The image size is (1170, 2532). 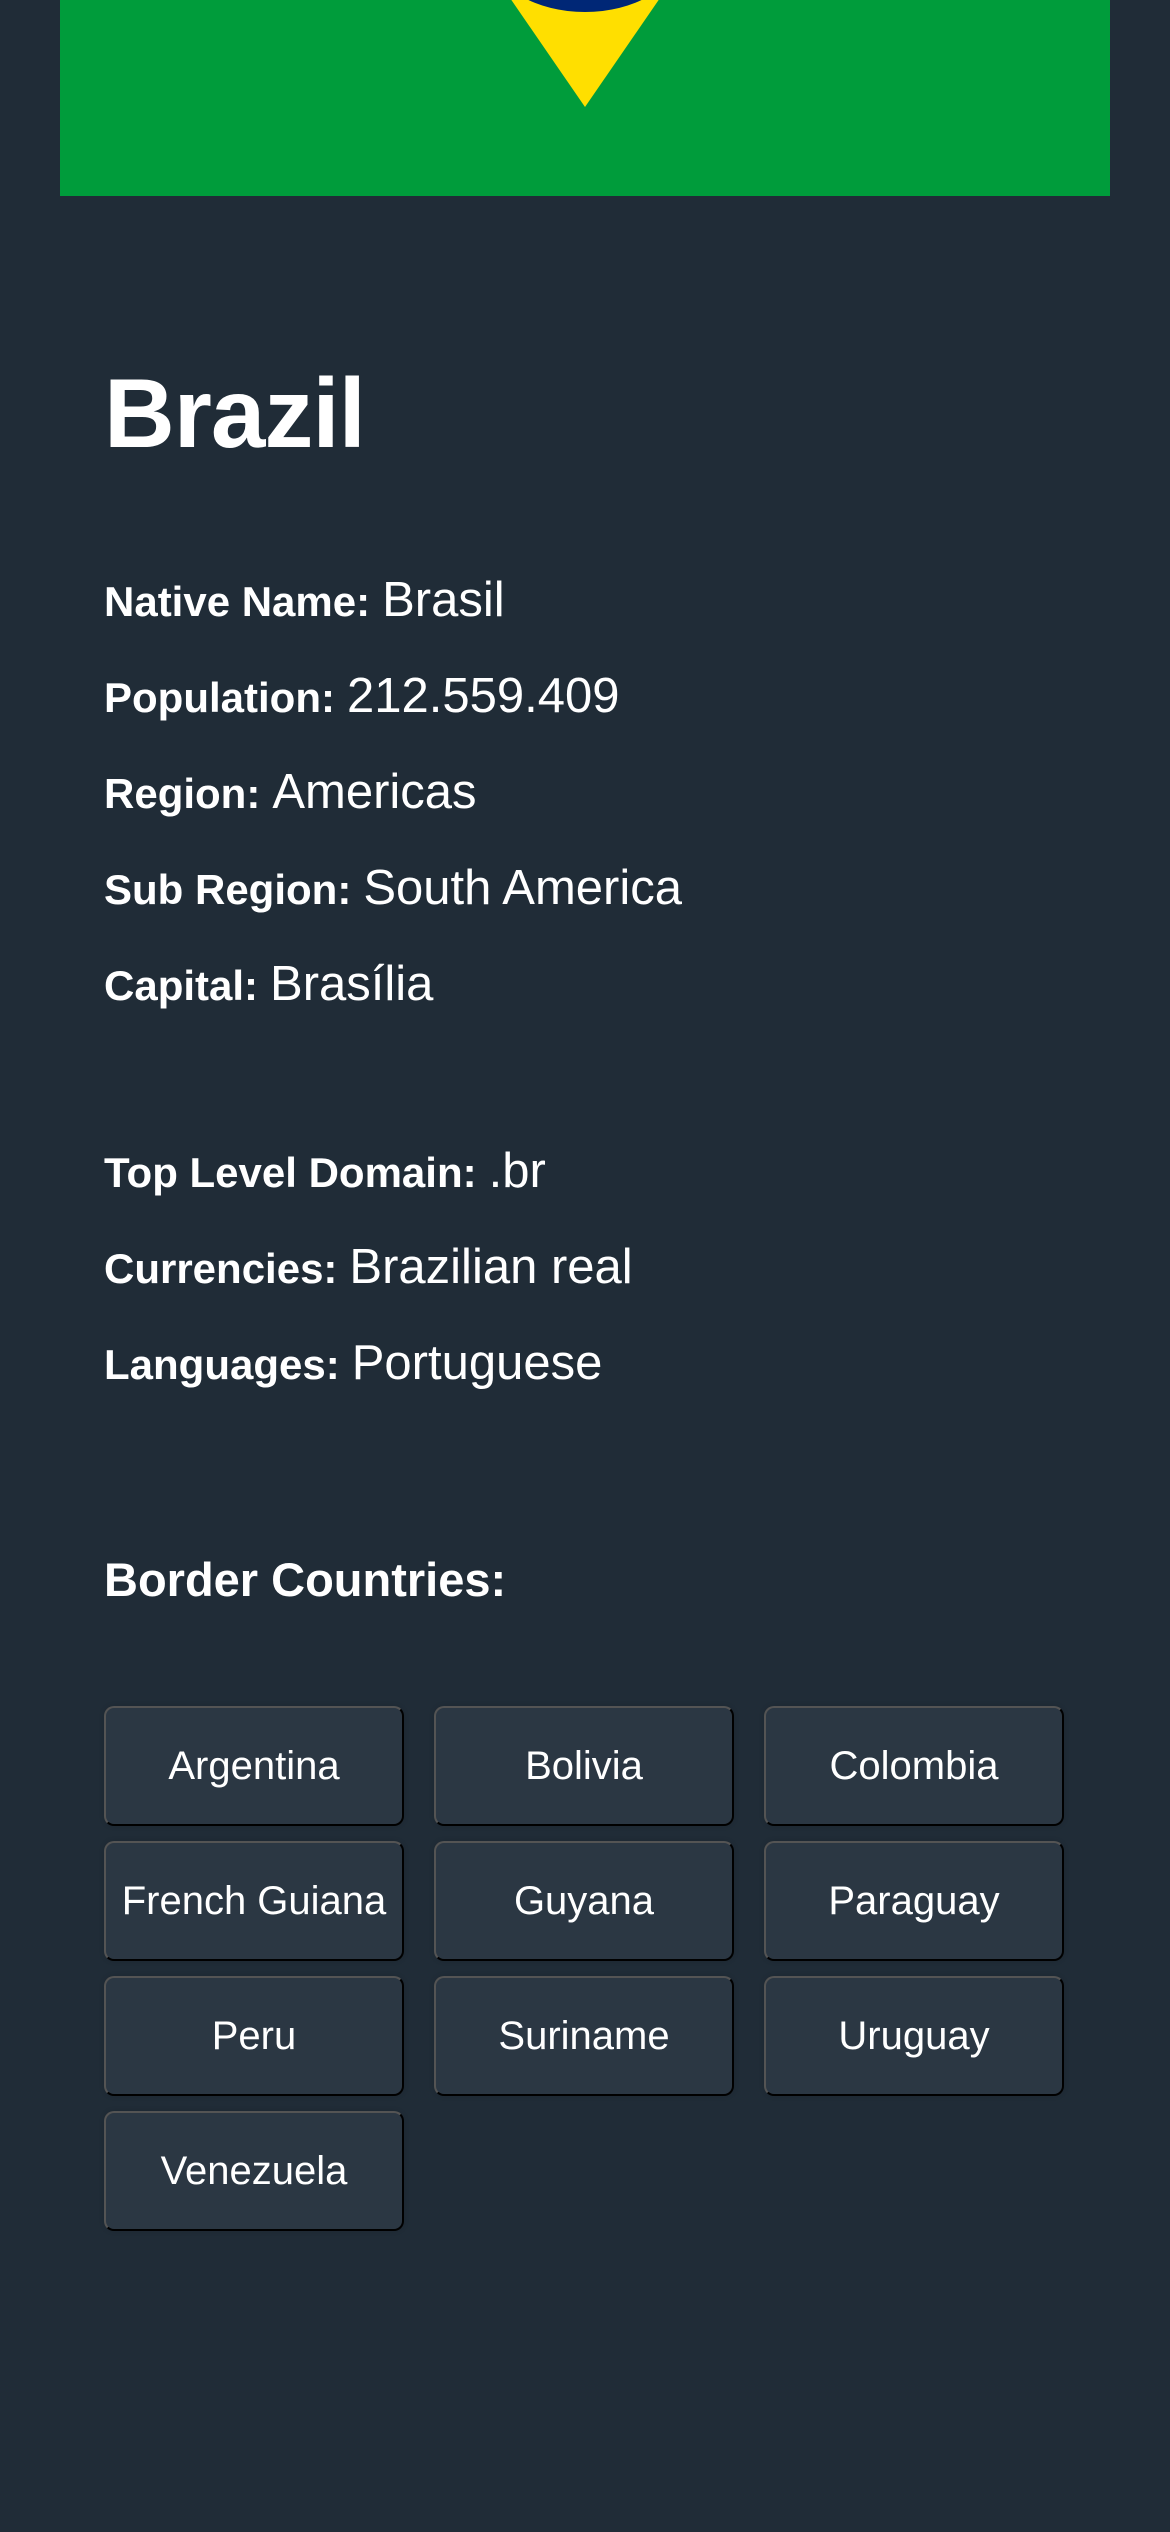 I want to click on border-country-paraguay: Paraguay, so click(x=914, y=1901).